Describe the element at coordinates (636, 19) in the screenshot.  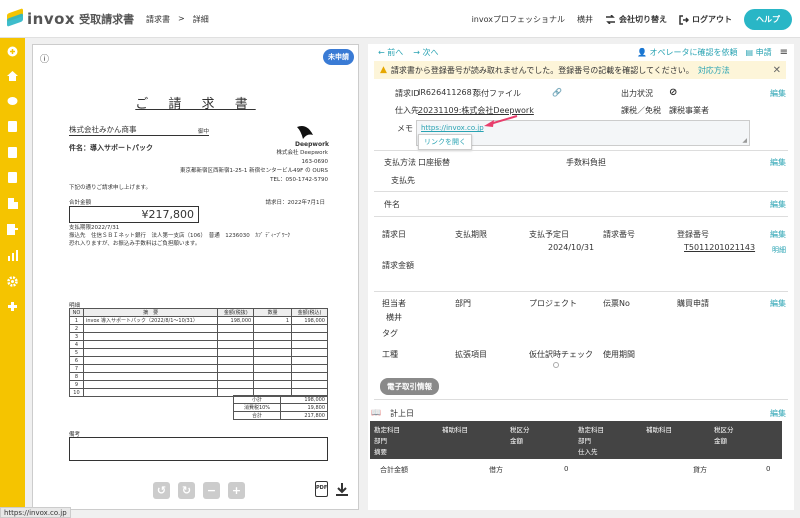
I see `switch-company-button: 会社切り替え` at that location.